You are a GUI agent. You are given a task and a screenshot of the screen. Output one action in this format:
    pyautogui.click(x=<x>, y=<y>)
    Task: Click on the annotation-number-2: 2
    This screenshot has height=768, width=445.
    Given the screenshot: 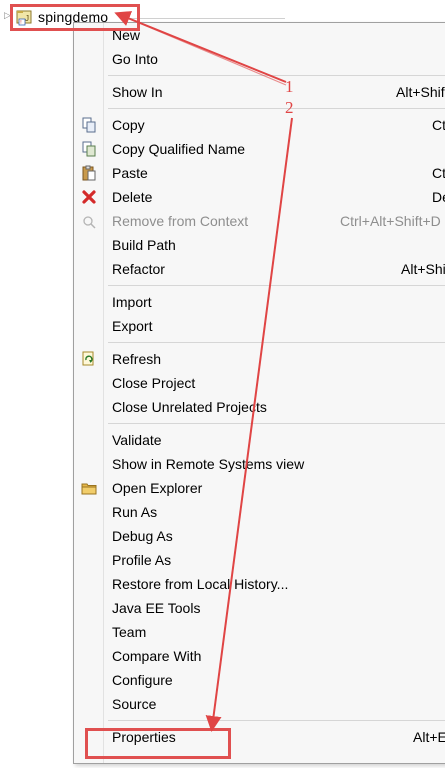 What is the action you would take?
    pyautogui.click(x=289, y=107)
    